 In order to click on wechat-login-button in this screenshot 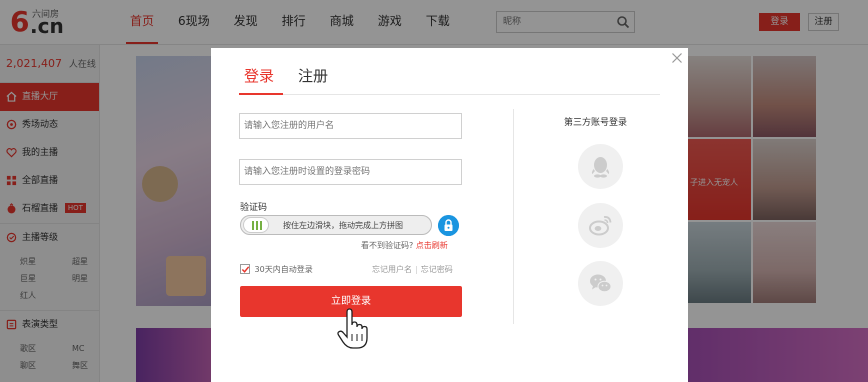, I will do `click(600, 283)`.